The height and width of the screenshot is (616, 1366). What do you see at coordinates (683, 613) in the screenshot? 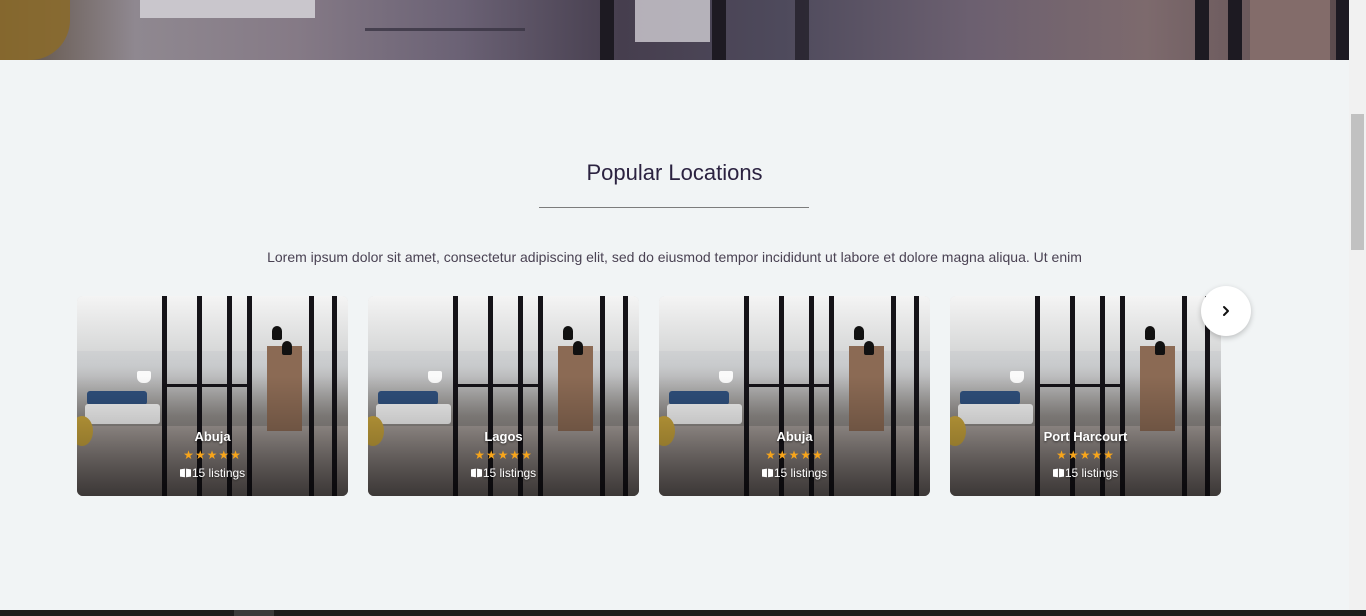
I see `taskbar-strip` at bounding box center [683, 613].